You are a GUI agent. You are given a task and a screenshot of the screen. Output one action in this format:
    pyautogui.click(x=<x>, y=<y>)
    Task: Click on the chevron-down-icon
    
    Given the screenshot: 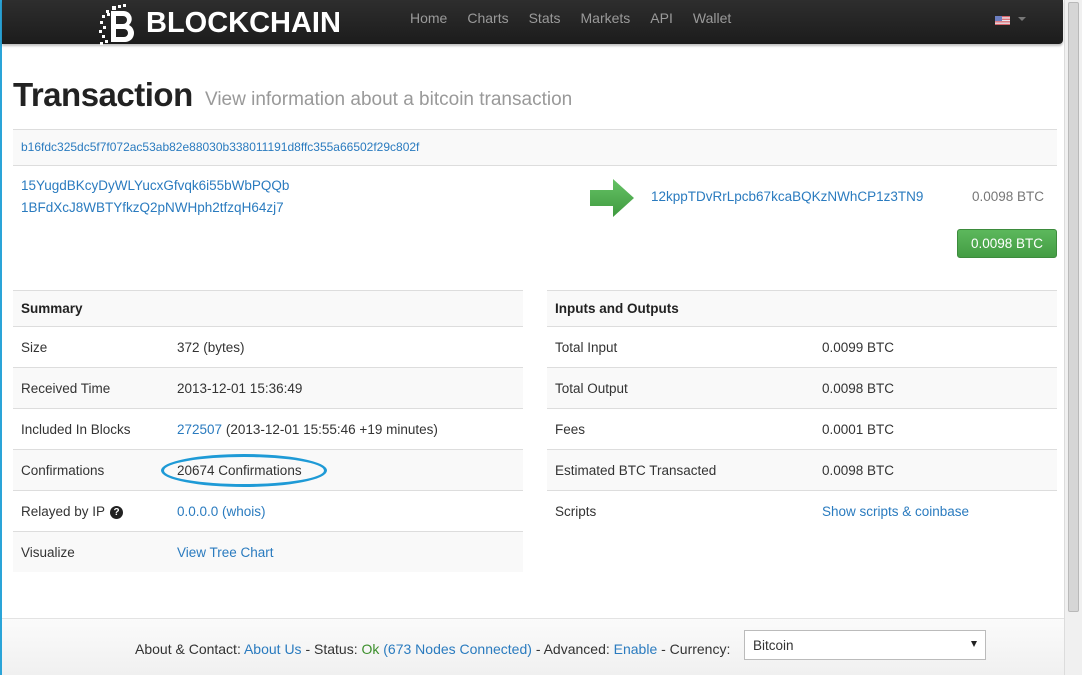 What is the action you would take?
    pyautogui.click(x=974, y=644)
    